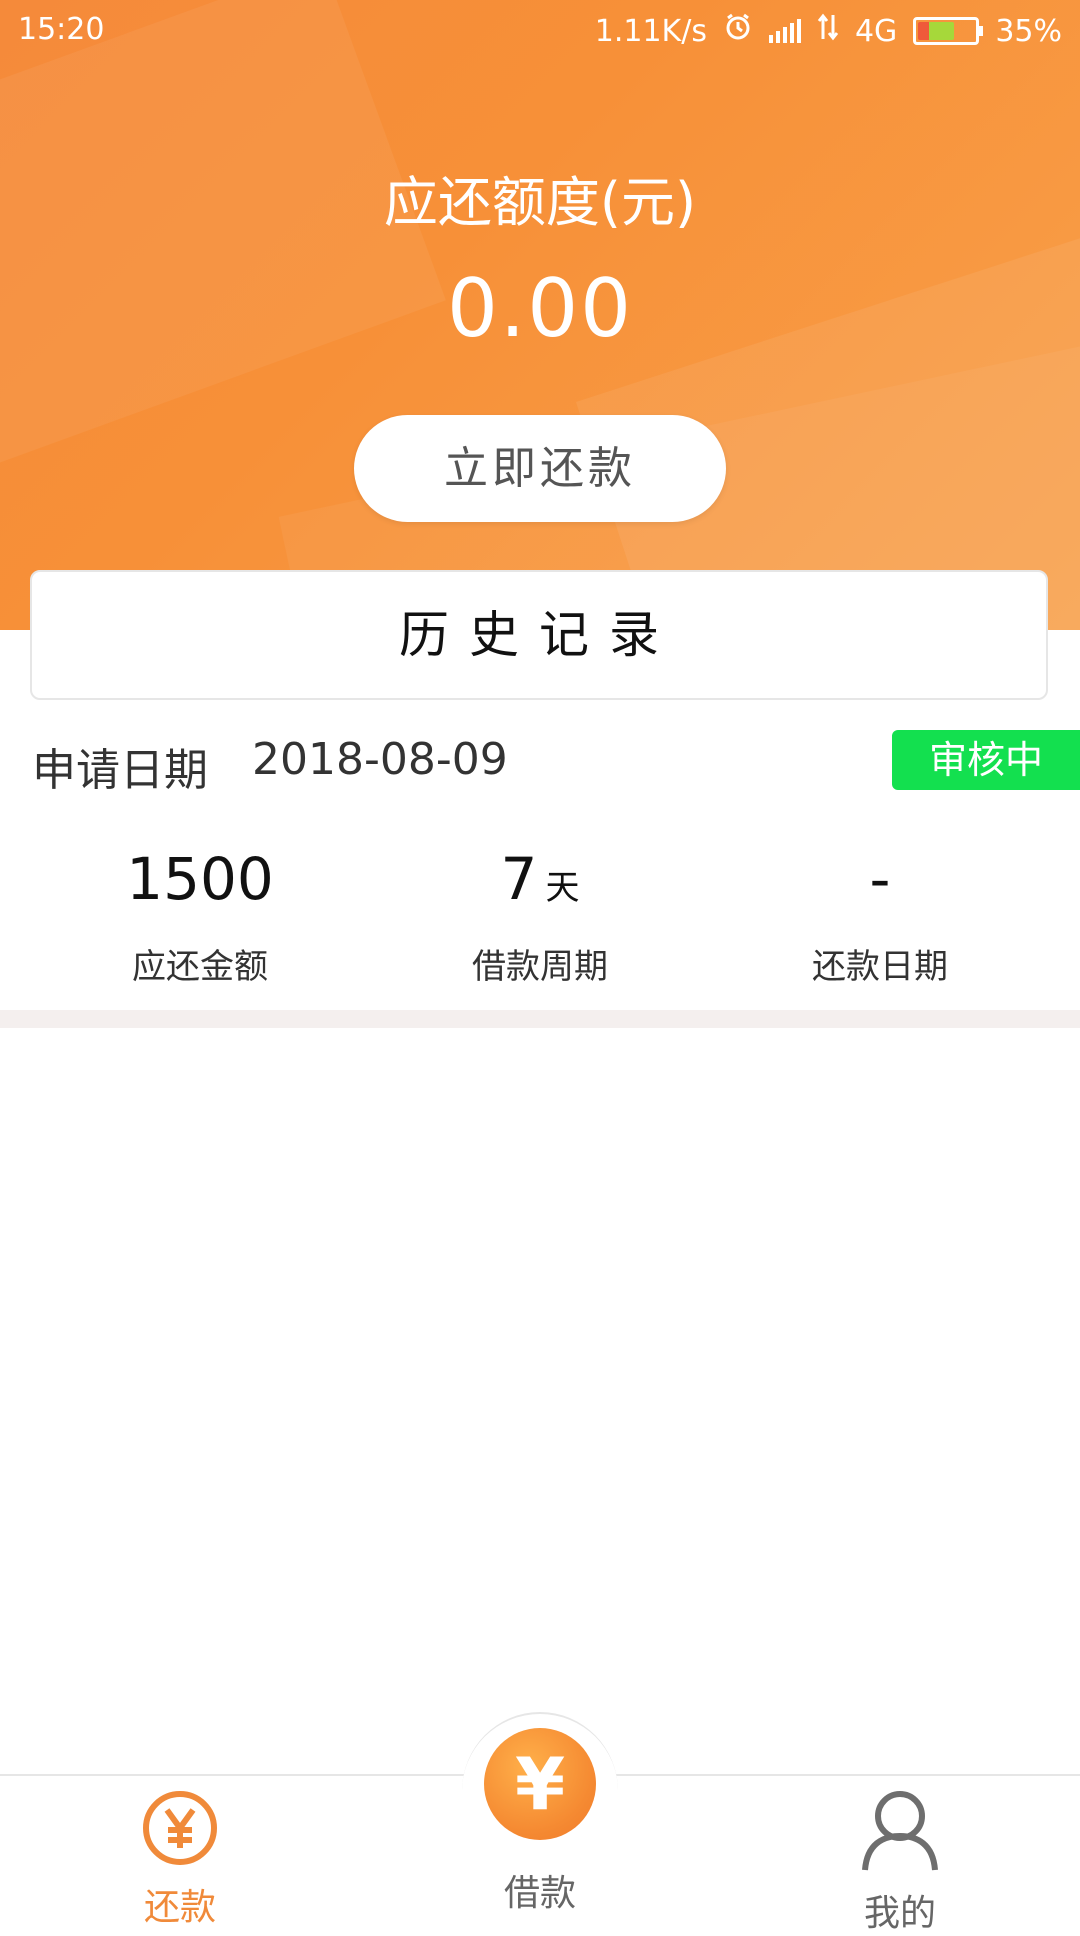  I want to click on status-time: 15:20, so click(61, 29).